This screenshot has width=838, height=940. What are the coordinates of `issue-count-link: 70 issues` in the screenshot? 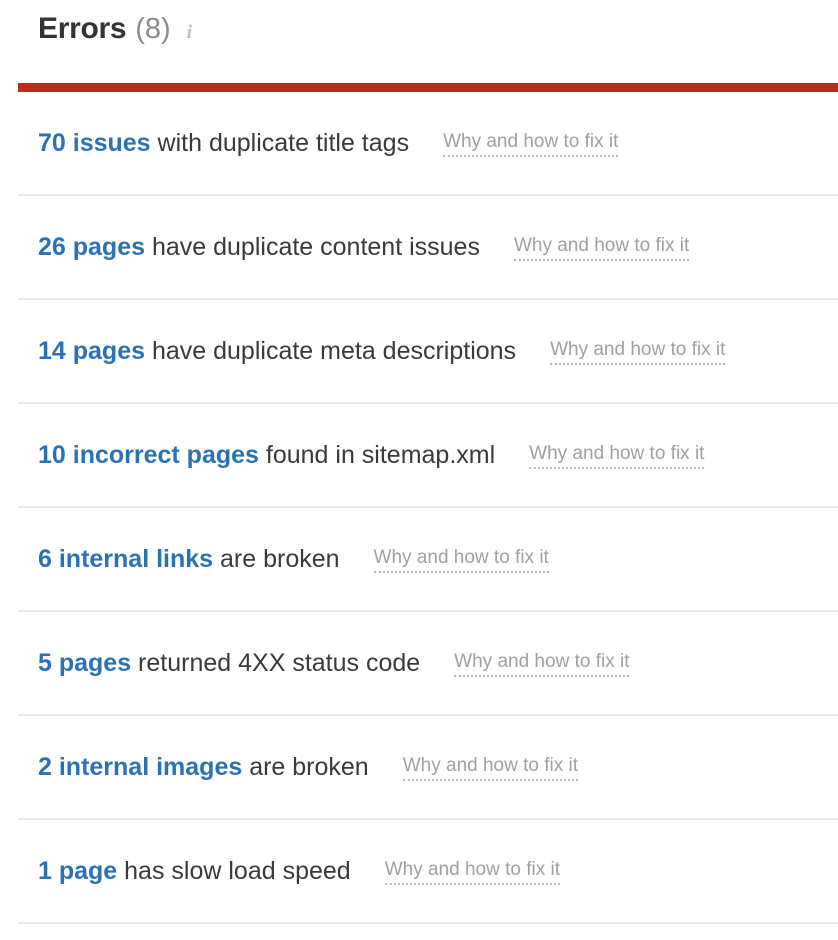 It's located at (94, 143).